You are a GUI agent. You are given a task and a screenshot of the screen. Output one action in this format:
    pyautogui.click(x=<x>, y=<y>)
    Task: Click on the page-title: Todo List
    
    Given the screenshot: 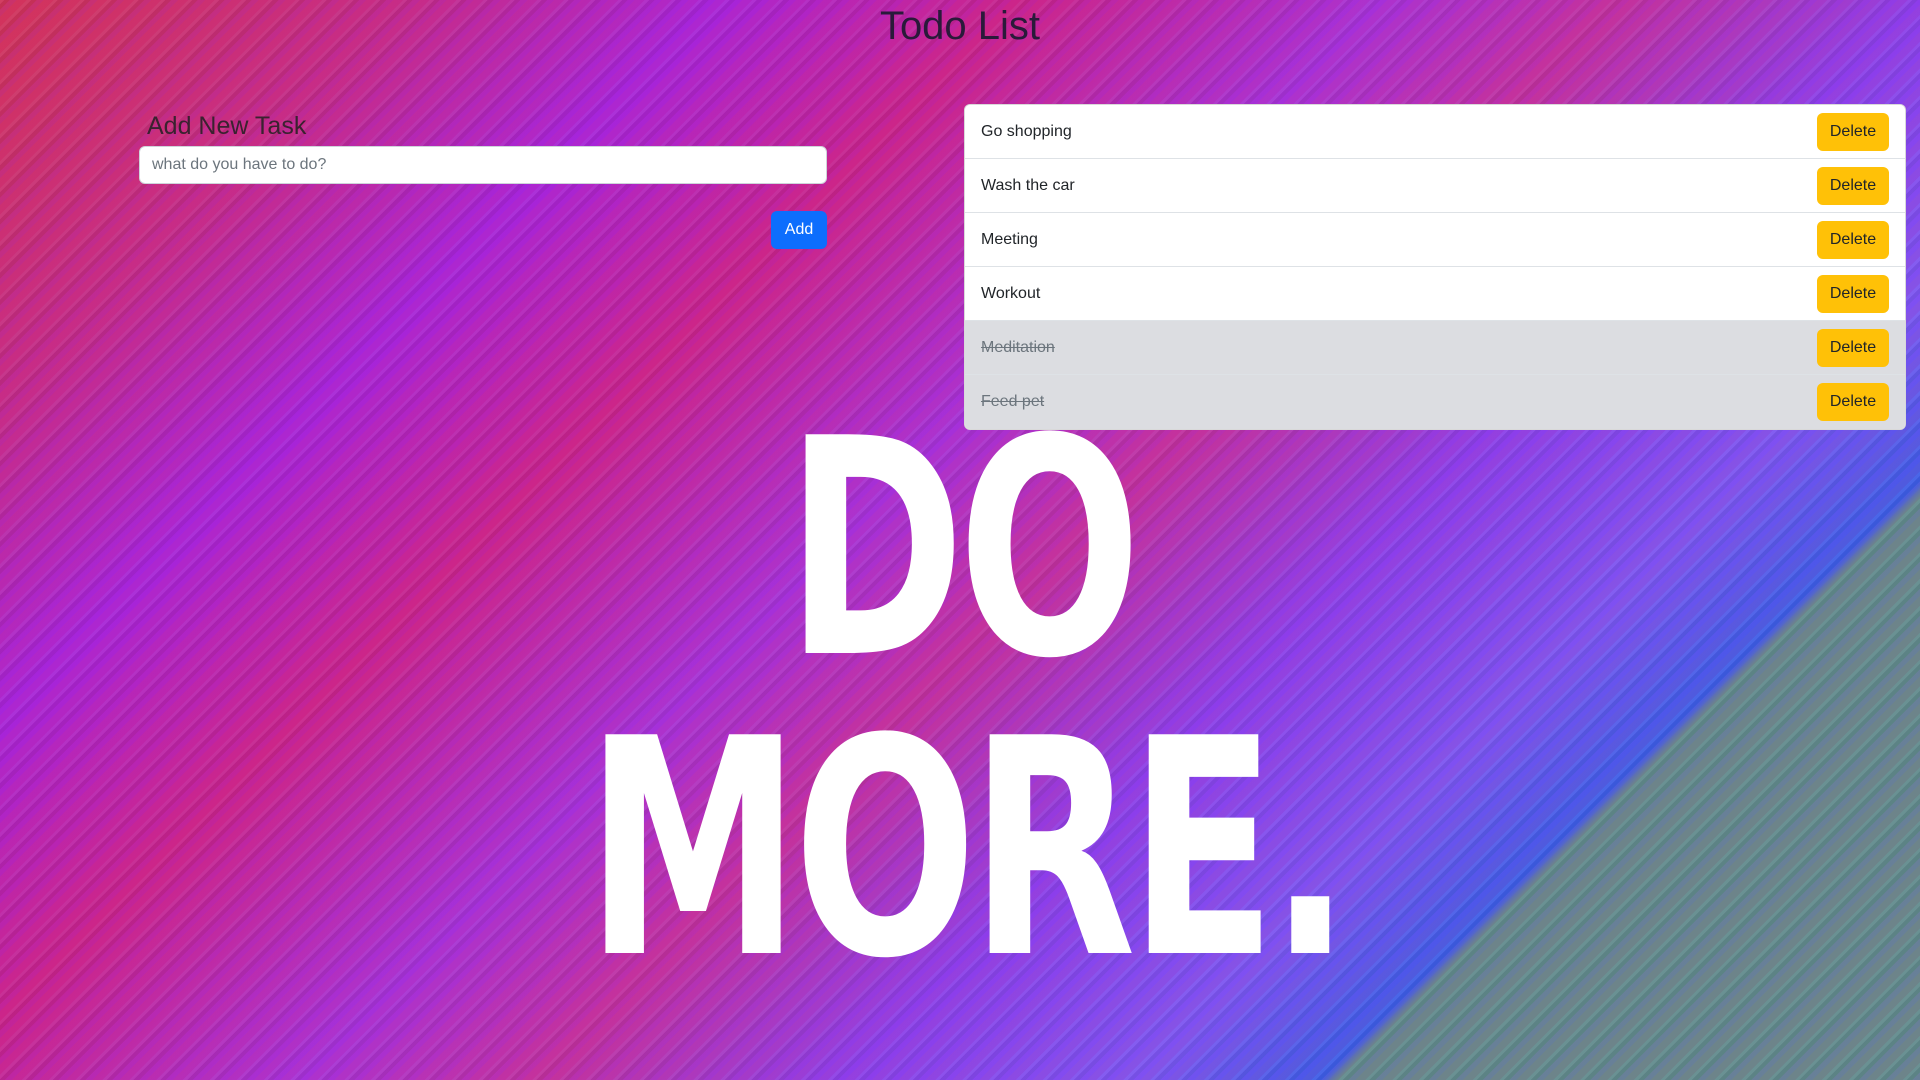 What is the action you would take?
    pyautogui.click(x=960, y=26)
    